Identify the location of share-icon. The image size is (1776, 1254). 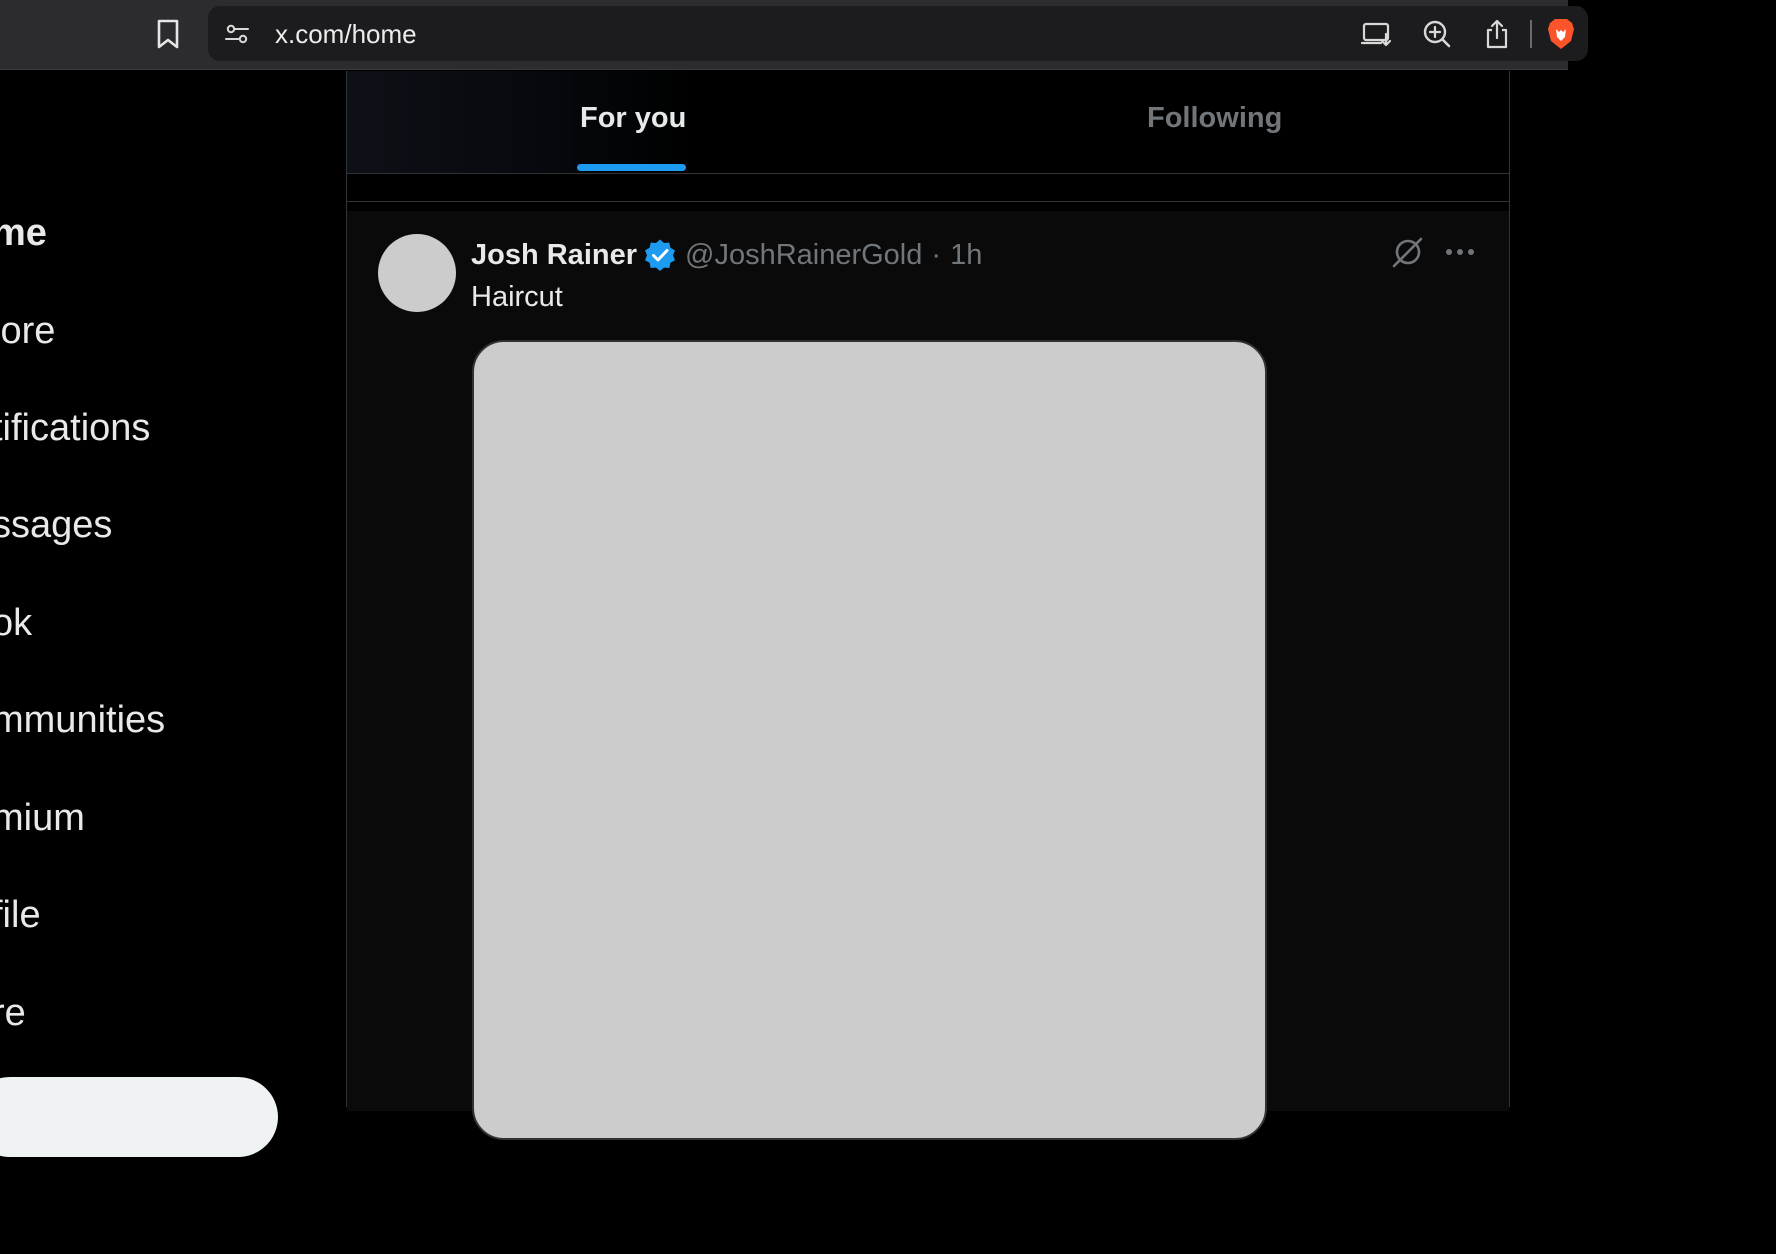
(1497, 34).